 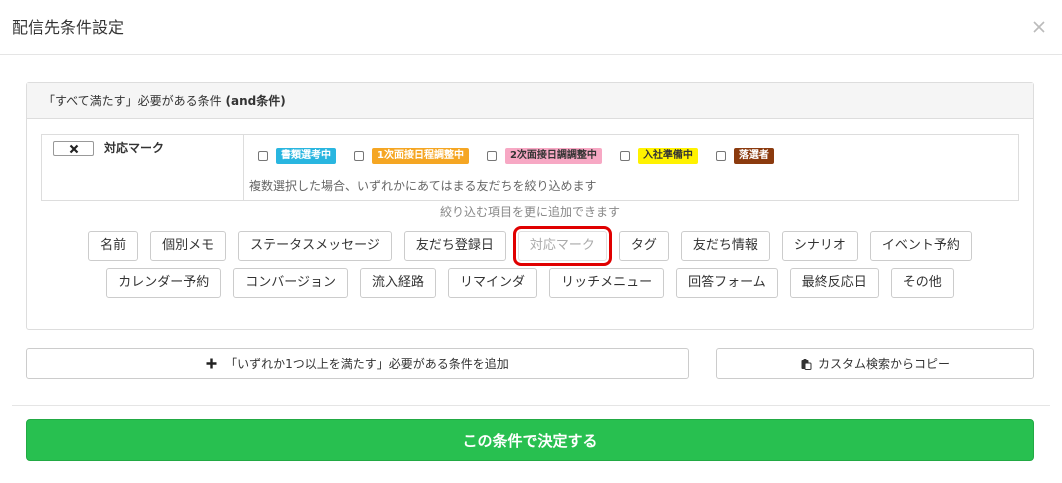 What do you see at coordinates (134, 101) in the screenshot?
I see `and-condition-header-text: 「すべて満たす」必要がある条件` at bounding box center [134, 101].